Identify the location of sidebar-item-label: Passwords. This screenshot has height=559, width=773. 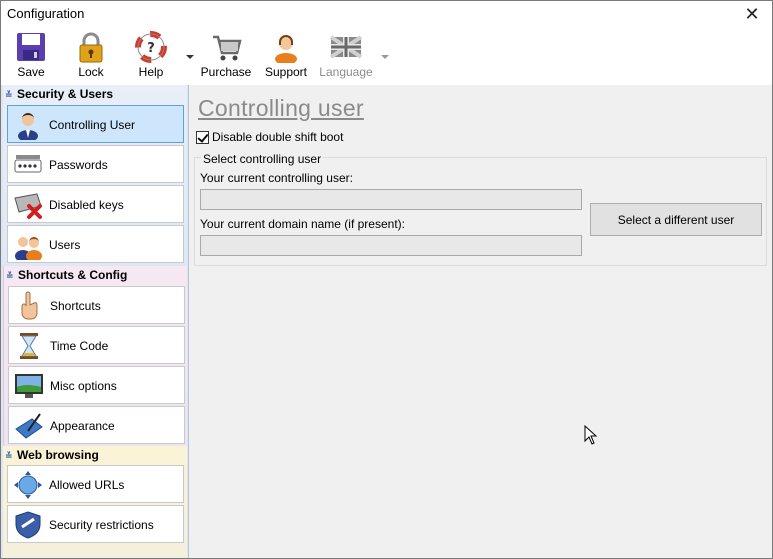
(78, 165).